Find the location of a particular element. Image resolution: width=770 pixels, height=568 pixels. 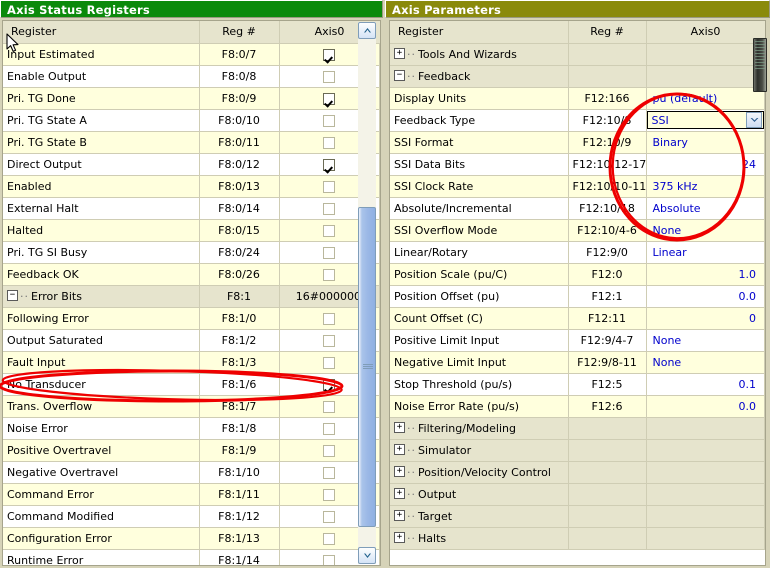

dropdown-select: SSI is located at coordinates (705, 120).